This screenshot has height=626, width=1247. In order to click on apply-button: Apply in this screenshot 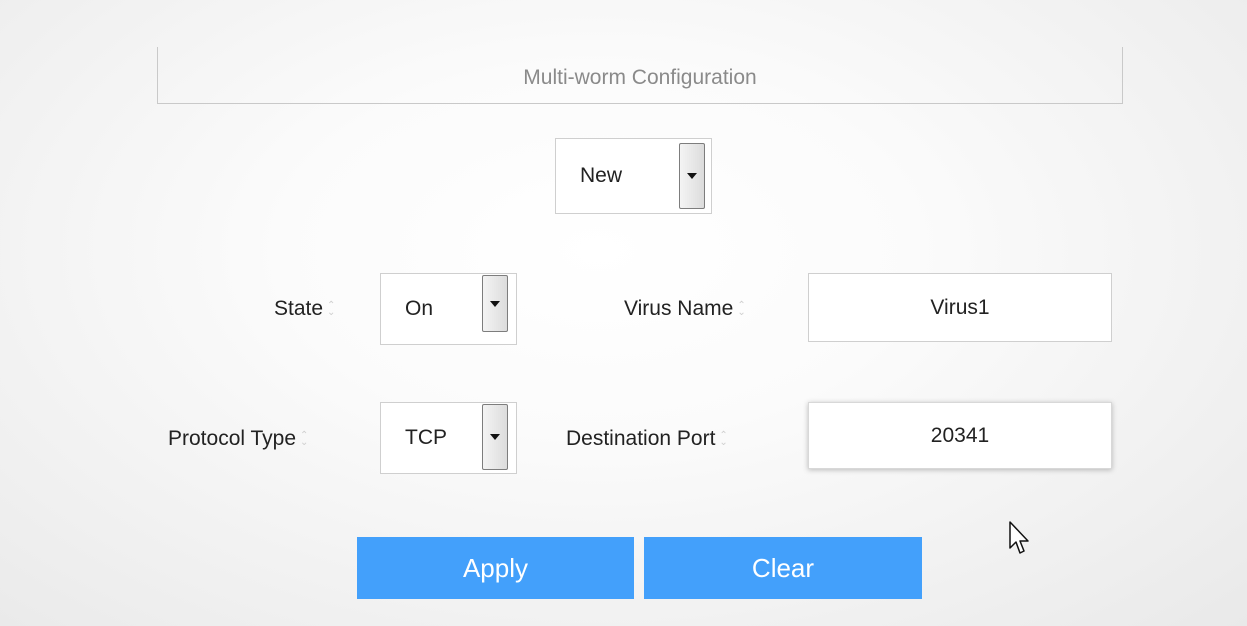, I will do `click(495, 568)`.